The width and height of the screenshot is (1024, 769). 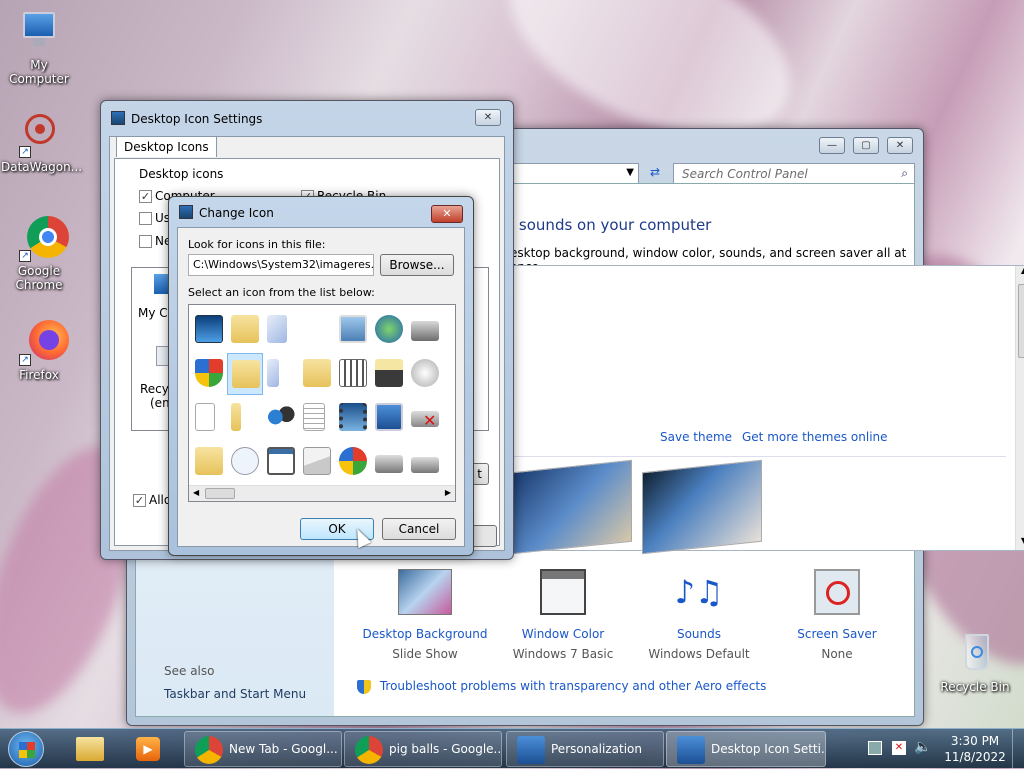 I want to click on search-input: Search Control Panel ⌕, so click(x=794, y=174).